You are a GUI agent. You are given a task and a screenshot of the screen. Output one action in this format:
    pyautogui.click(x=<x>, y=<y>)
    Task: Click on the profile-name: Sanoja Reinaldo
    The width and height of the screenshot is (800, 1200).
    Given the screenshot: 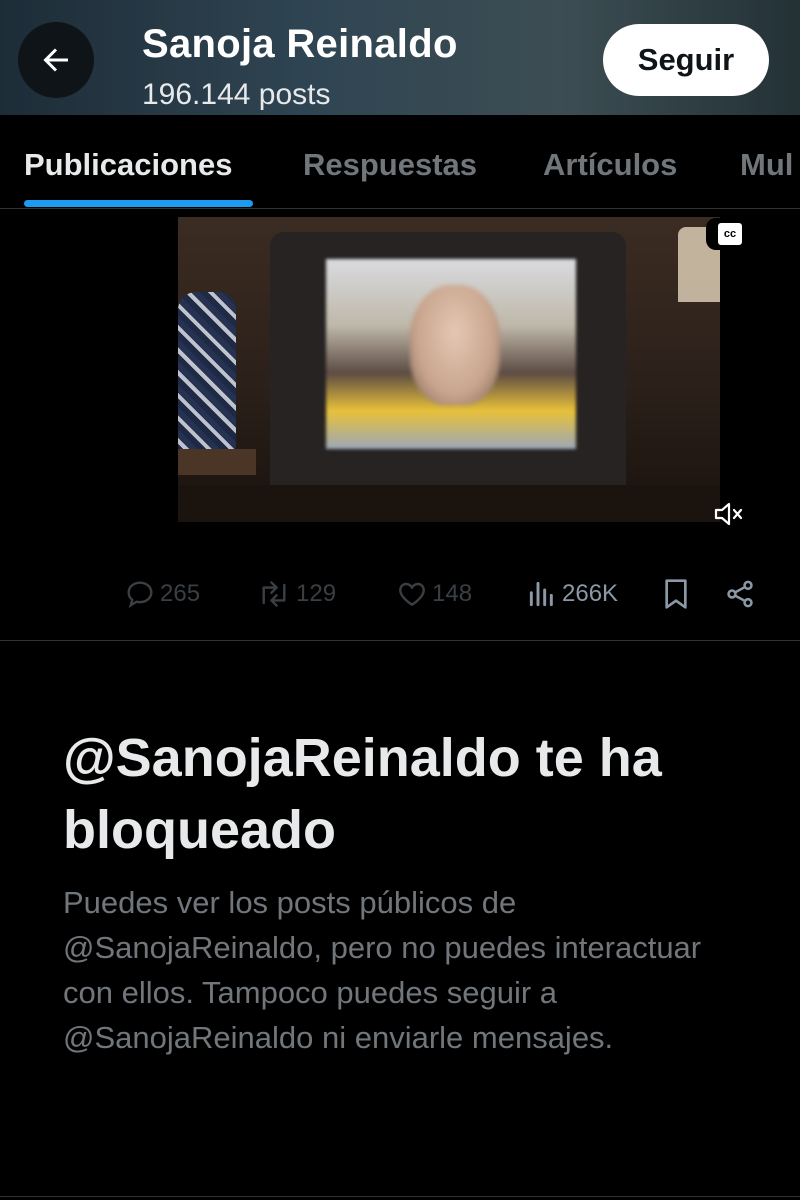 What is the action you would take?
    pyautogui.click(x=300, y=44)
    